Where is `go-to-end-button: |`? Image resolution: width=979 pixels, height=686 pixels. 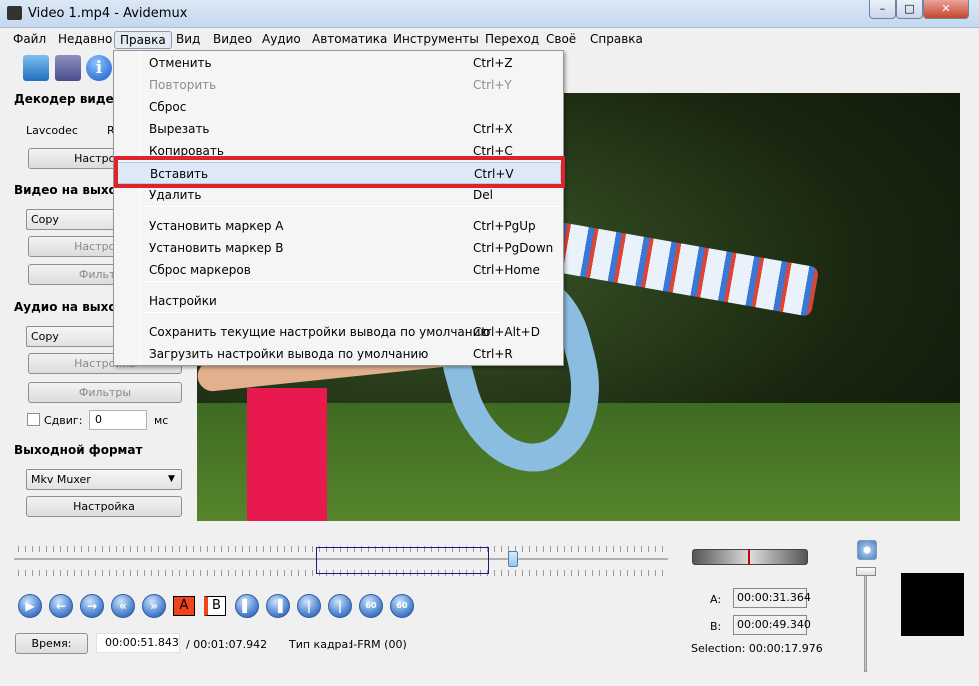 go-to-end-button: | is located at coordinates (340, 606).